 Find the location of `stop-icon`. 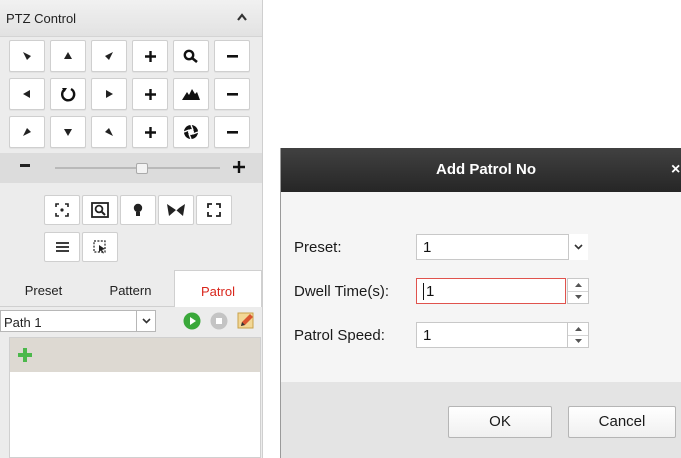

stop-icon is located at coordinates (219, 321).